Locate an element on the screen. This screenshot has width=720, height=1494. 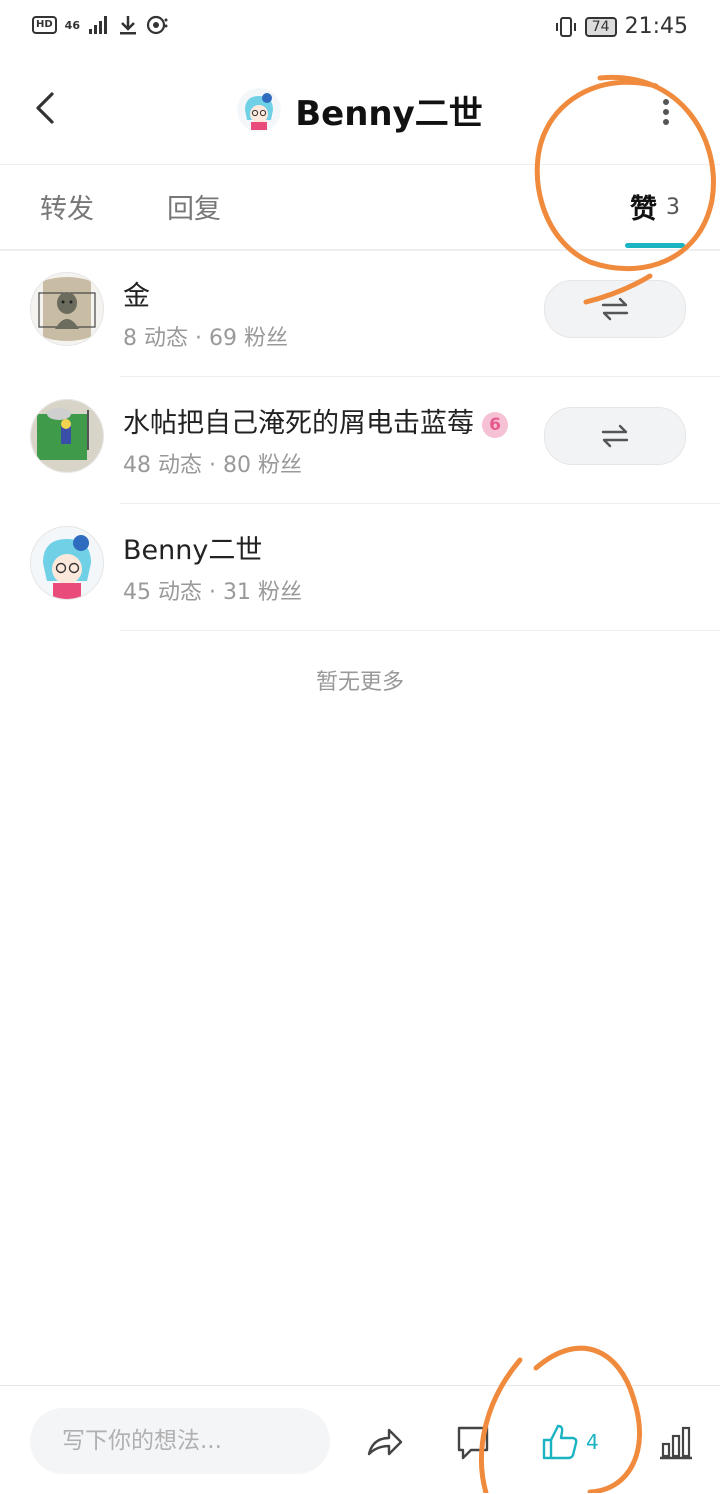
status-right: 74 21:45 is located at coordinates (621, 26).